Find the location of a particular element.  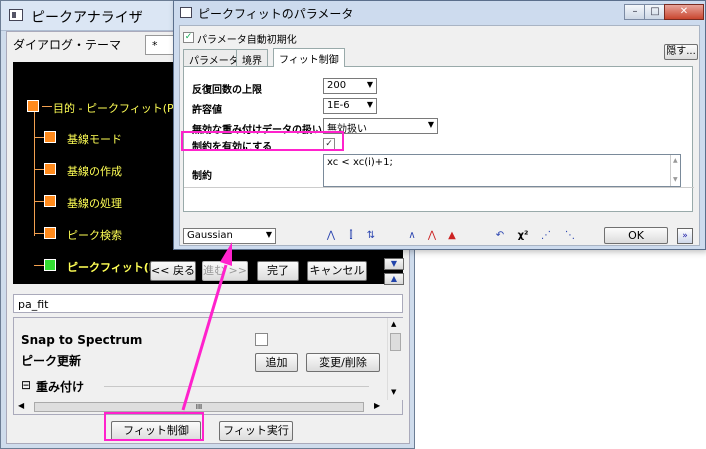

arrow-head-icon is located at coordinates (226, 254).